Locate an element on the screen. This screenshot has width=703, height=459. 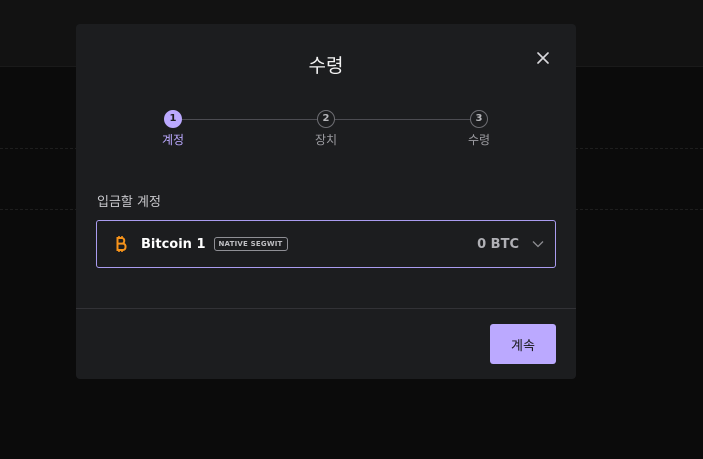
stepper: 1 계정 2 장치 3 수령 is located at coordinates (326, 135).